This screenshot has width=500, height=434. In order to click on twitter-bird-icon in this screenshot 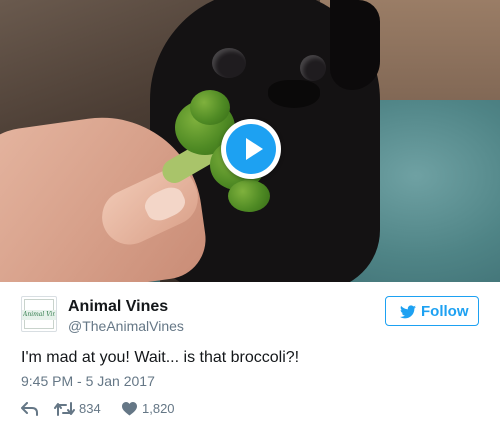, I will do `click(408, 312)`.